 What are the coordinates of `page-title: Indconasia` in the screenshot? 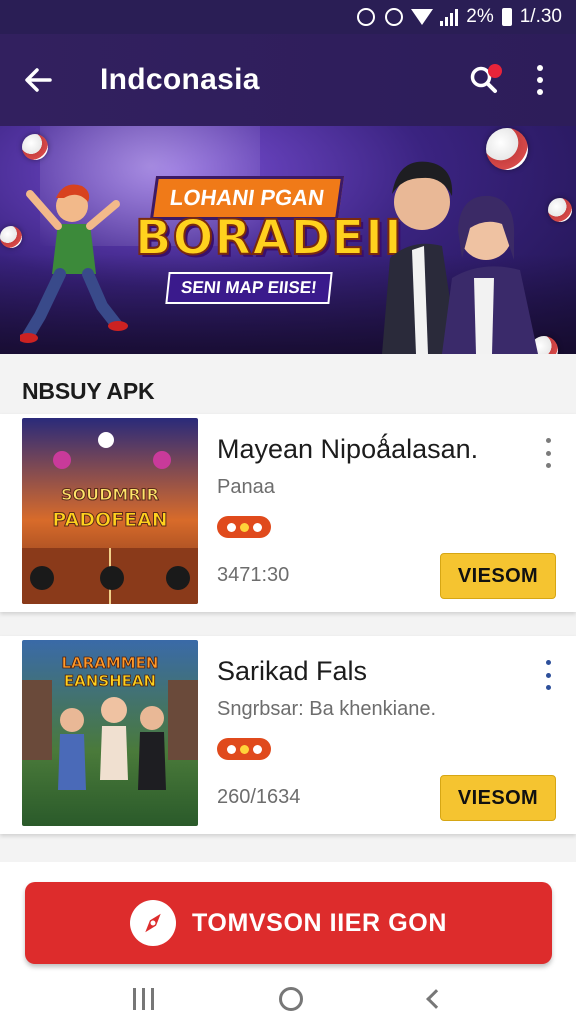 It's located at (180, 79).